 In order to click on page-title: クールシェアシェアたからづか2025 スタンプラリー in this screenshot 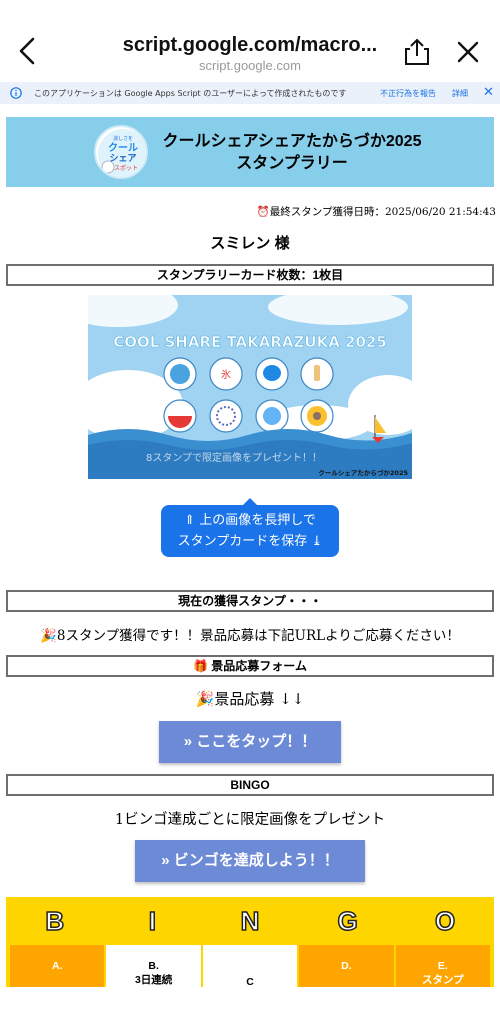, I will do `click(292, 153)`.